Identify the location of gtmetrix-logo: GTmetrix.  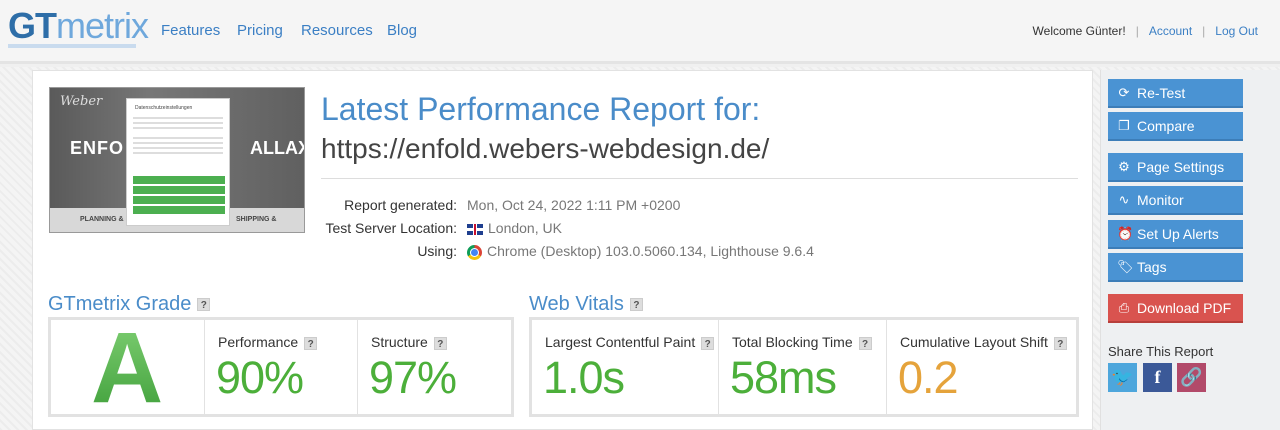
(78, 26).